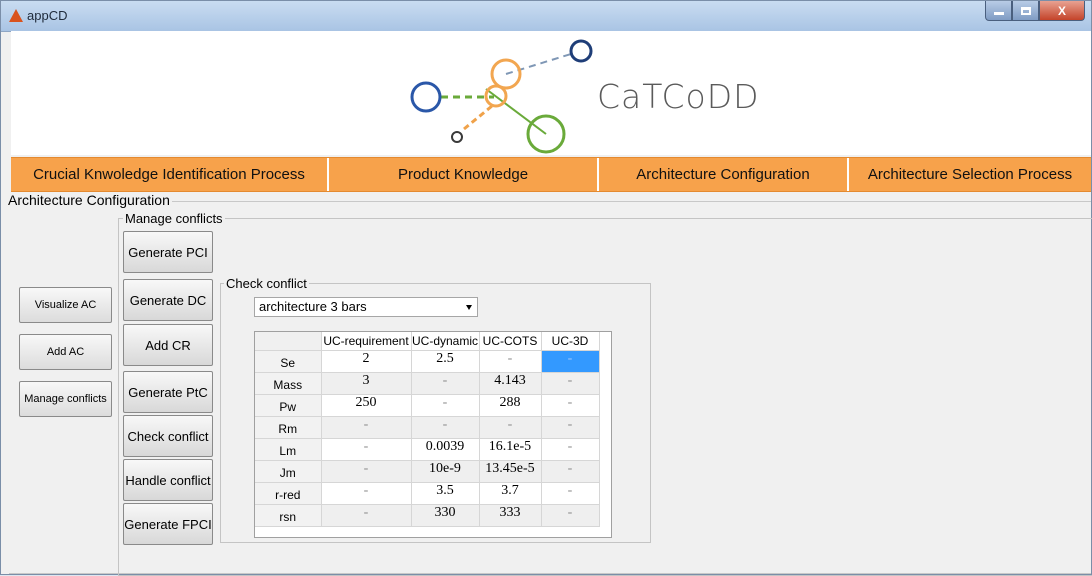 Image resolution: width=1092 pixels, height=576 pixels. I want to click on window-controls: X, so click(1035, 11).